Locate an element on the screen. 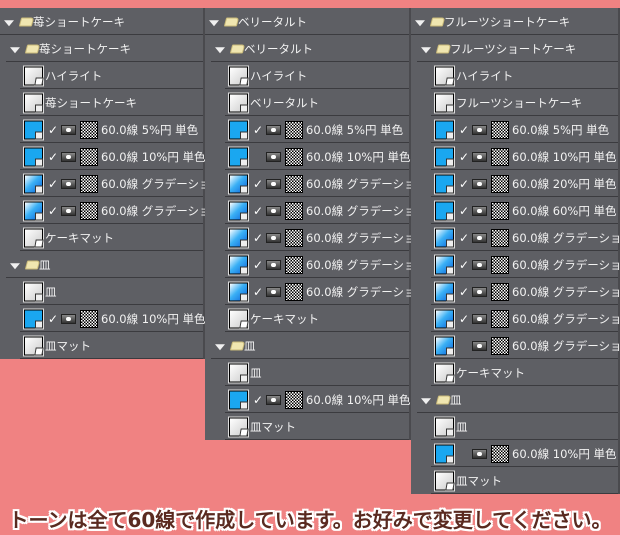 This screenshot has width=620, height=535. tone-layer-row: 60.0線 グラデーション is located at coordinates (515, 345).